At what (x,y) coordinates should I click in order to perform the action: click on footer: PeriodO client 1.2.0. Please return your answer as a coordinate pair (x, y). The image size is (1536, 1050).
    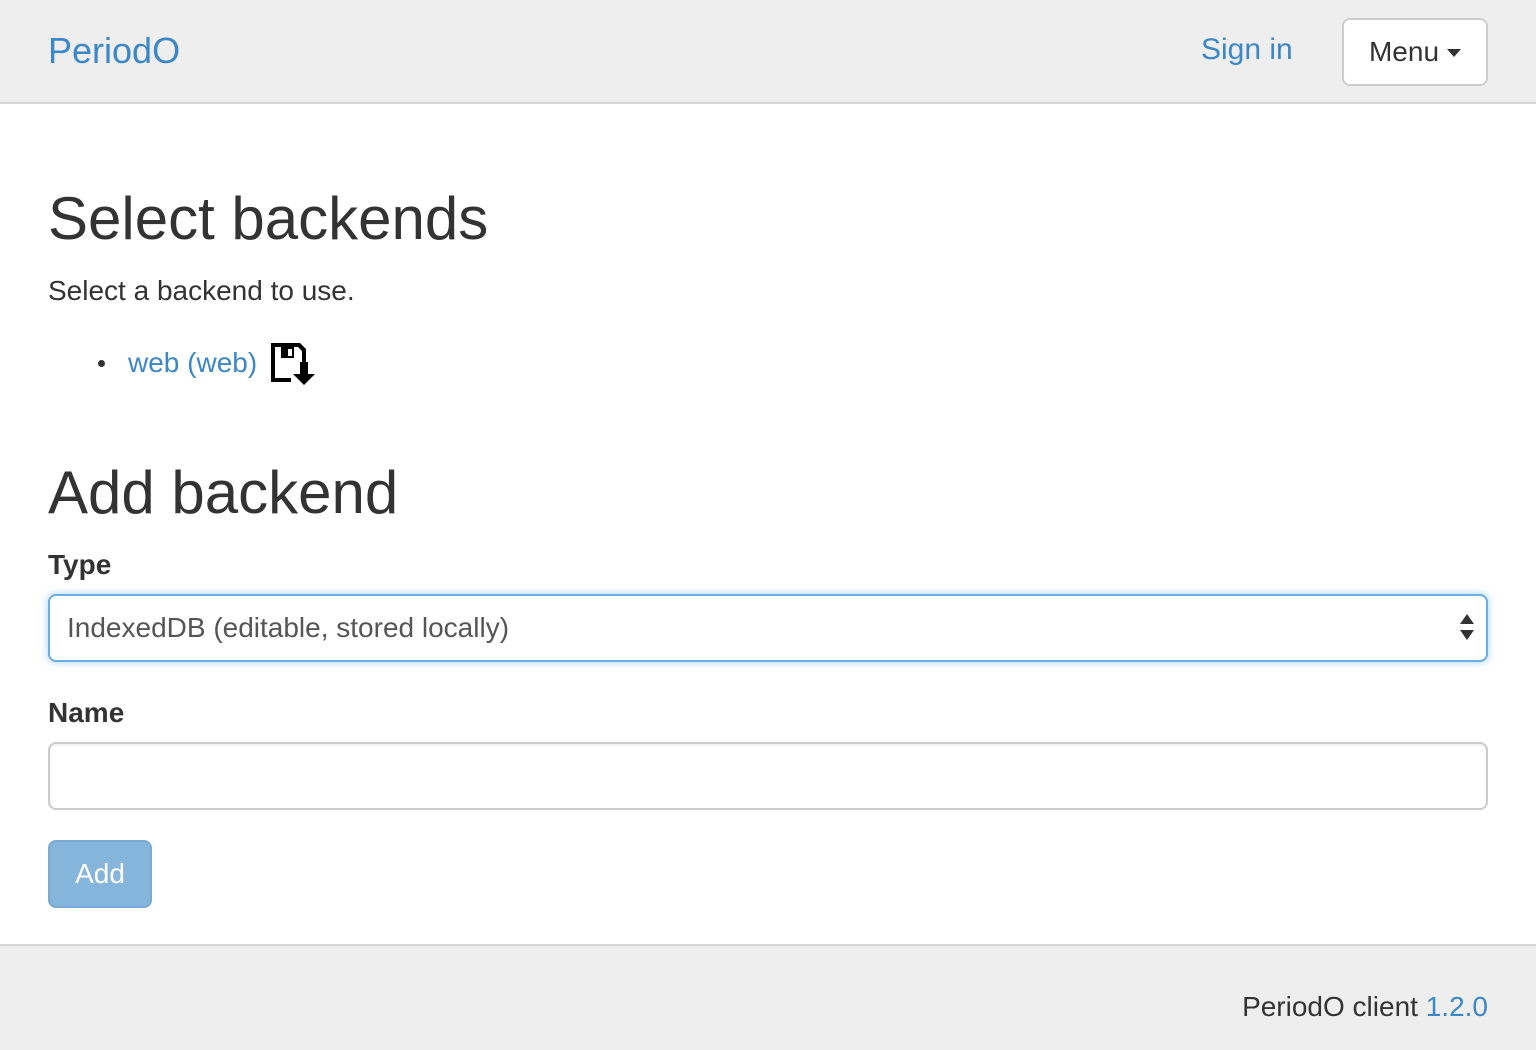
    Looking at the image, I should click on (768, 997).